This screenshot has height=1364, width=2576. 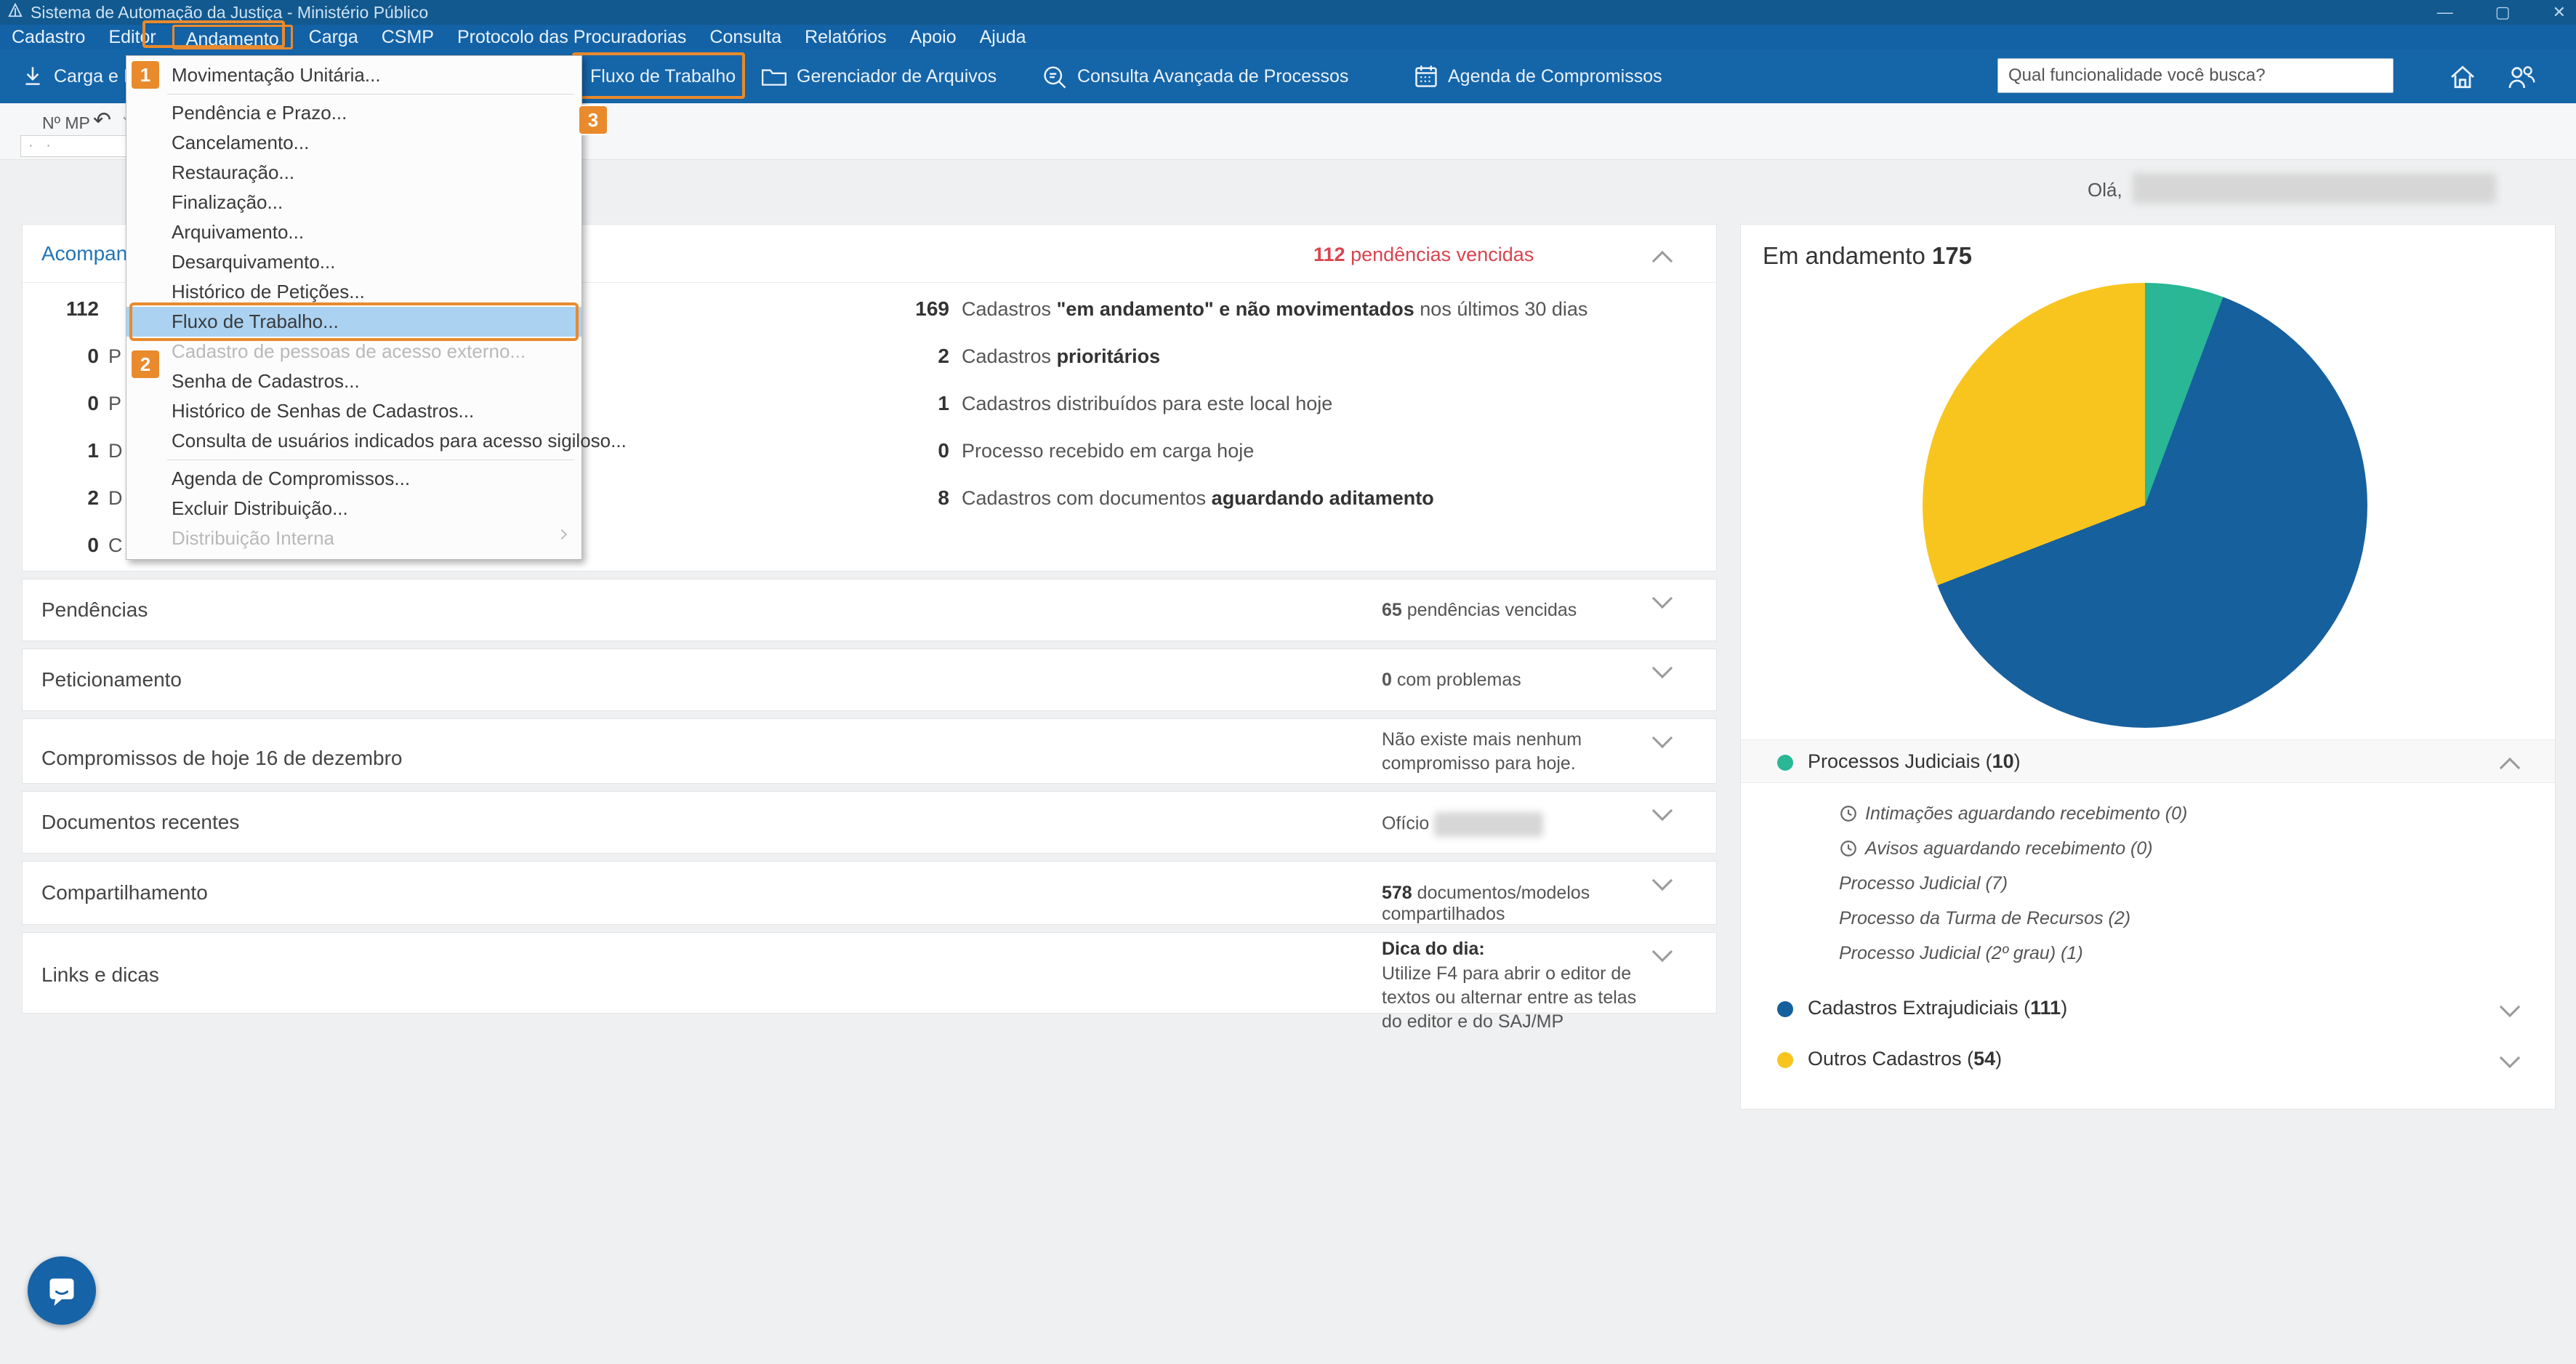 I want to click on left-row-value: 1, so click(x=93, y=450).